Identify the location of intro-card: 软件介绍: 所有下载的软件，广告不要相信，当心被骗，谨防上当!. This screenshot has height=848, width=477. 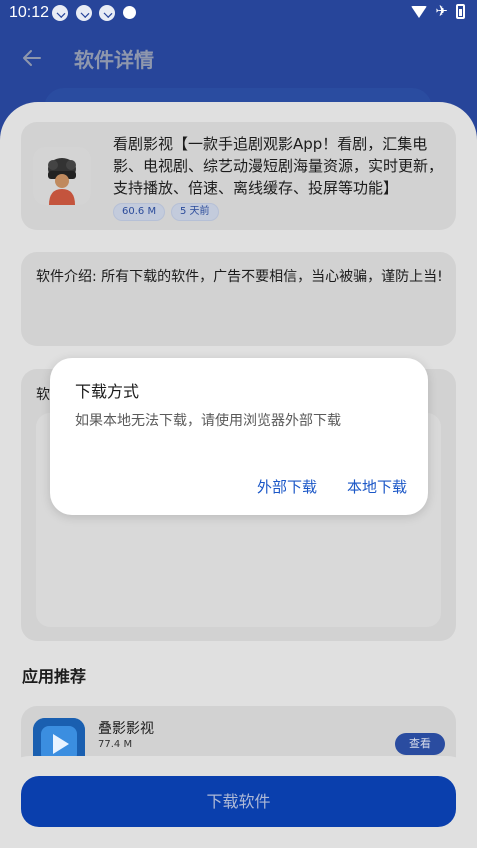
(238, 299).